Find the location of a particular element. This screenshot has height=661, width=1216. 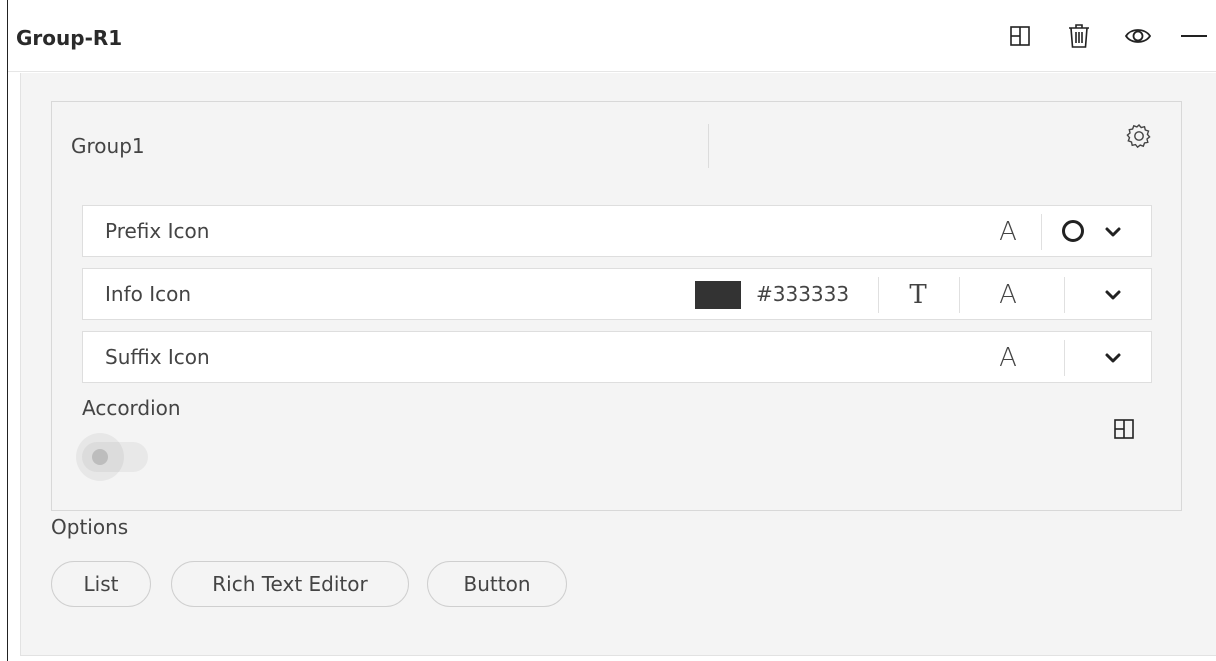

option-chip-button: Button is located at coordinates (497, 584).